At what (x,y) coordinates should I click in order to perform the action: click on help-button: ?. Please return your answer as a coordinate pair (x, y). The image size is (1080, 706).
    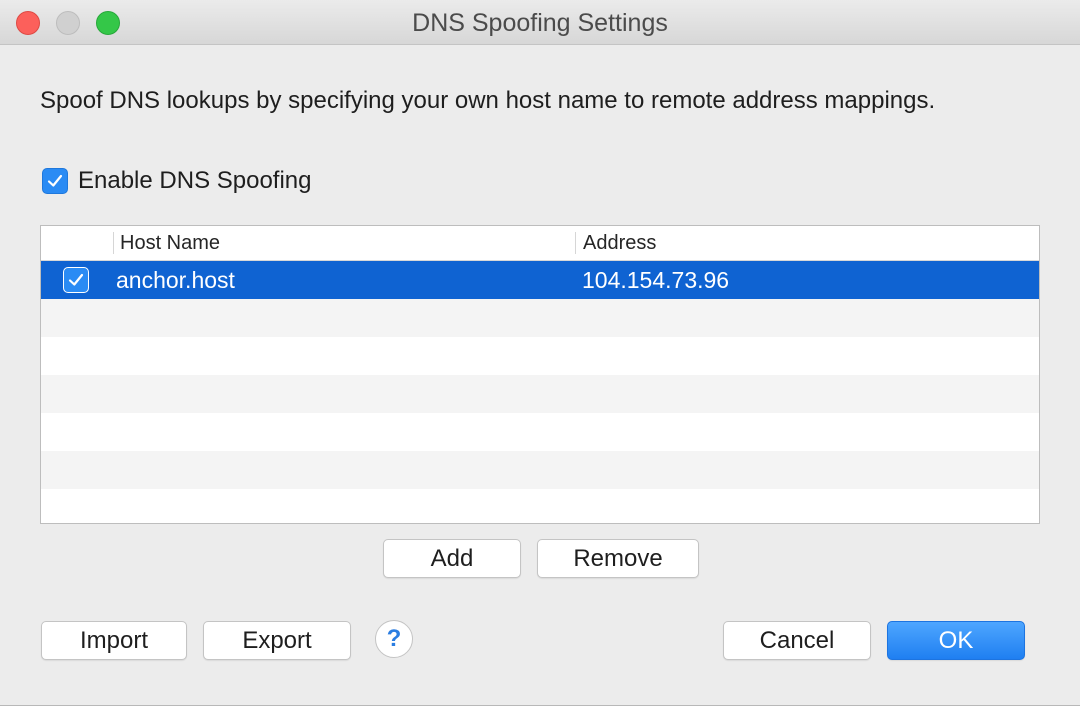
    Looking at the image, I should click on (394, 639).